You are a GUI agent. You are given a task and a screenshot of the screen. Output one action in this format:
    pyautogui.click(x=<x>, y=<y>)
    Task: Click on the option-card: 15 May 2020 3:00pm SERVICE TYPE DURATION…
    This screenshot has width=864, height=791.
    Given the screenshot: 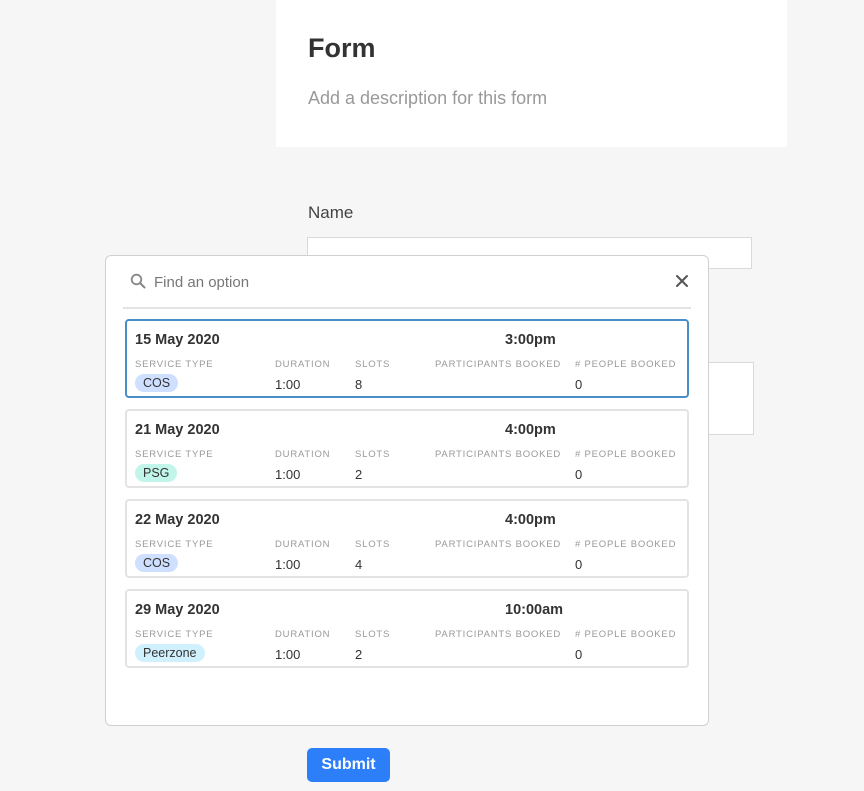 What is the action you would take?
    pyautogui.click(x=407, y=358)
    